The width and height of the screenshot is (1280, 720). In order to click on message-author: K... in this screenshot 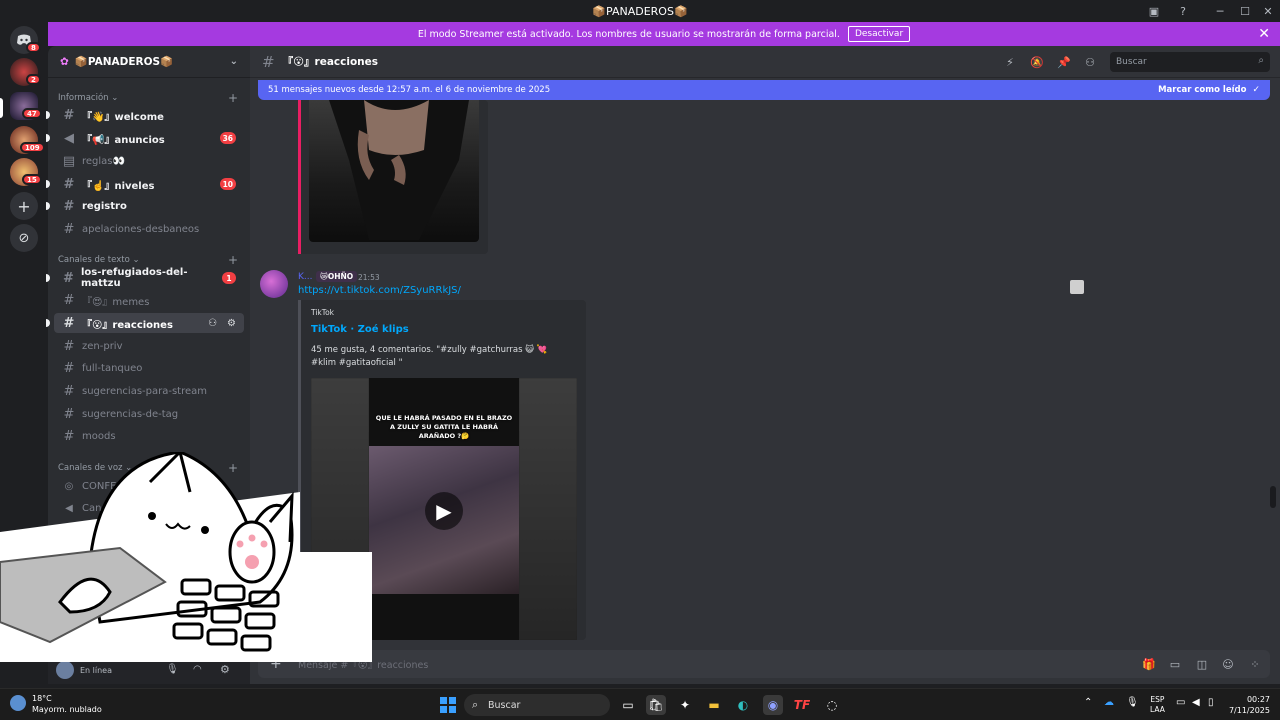, I will do `click(305, 277)`.